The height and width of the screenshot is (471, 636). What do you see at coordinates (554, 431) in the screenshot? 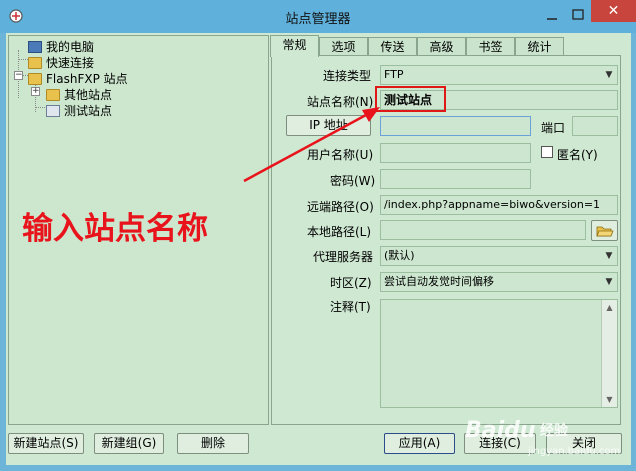
I see `watermark-jingyan: 经验` at bounding box center [554, 431].